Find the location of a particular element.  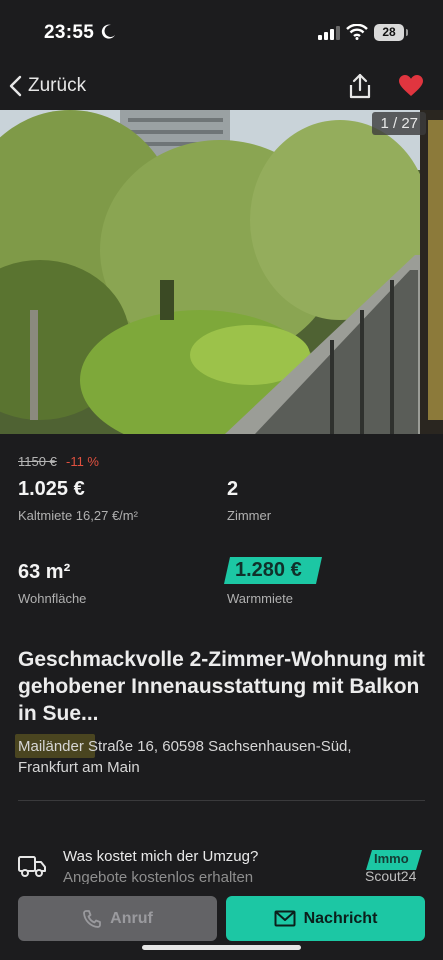

moon-icon is located at coordinates (108, 31).